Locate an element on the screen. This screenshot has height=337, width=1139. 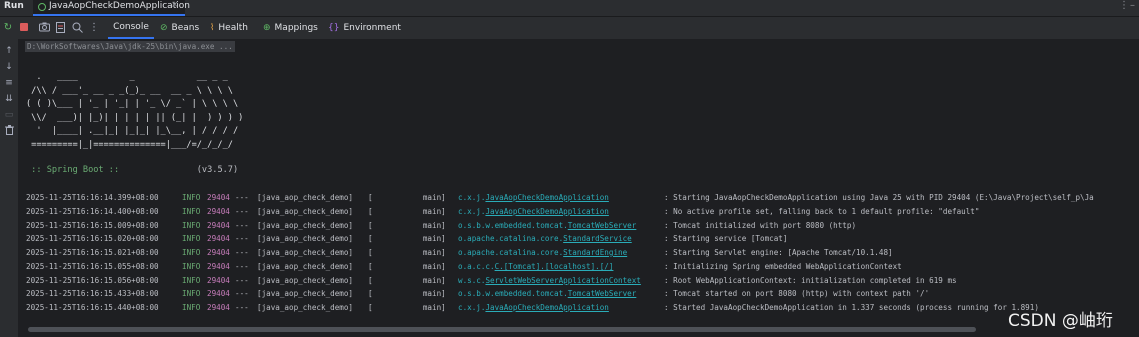
log-logger: o.a.c.c.C.[Tomcat].[localhost].[/] is located at coordinates (535, 267).